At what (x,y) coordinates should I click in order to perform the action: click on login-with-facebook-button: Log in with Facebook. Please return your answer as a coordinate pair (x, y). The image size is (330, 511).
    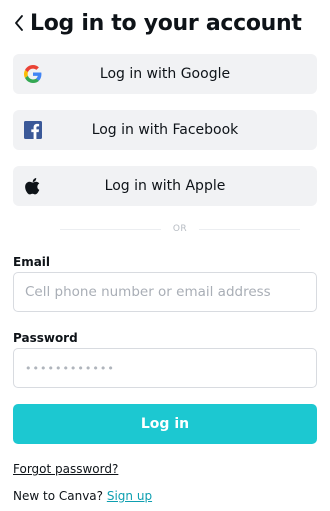
    Looking at the image, I should click on (165, 130).